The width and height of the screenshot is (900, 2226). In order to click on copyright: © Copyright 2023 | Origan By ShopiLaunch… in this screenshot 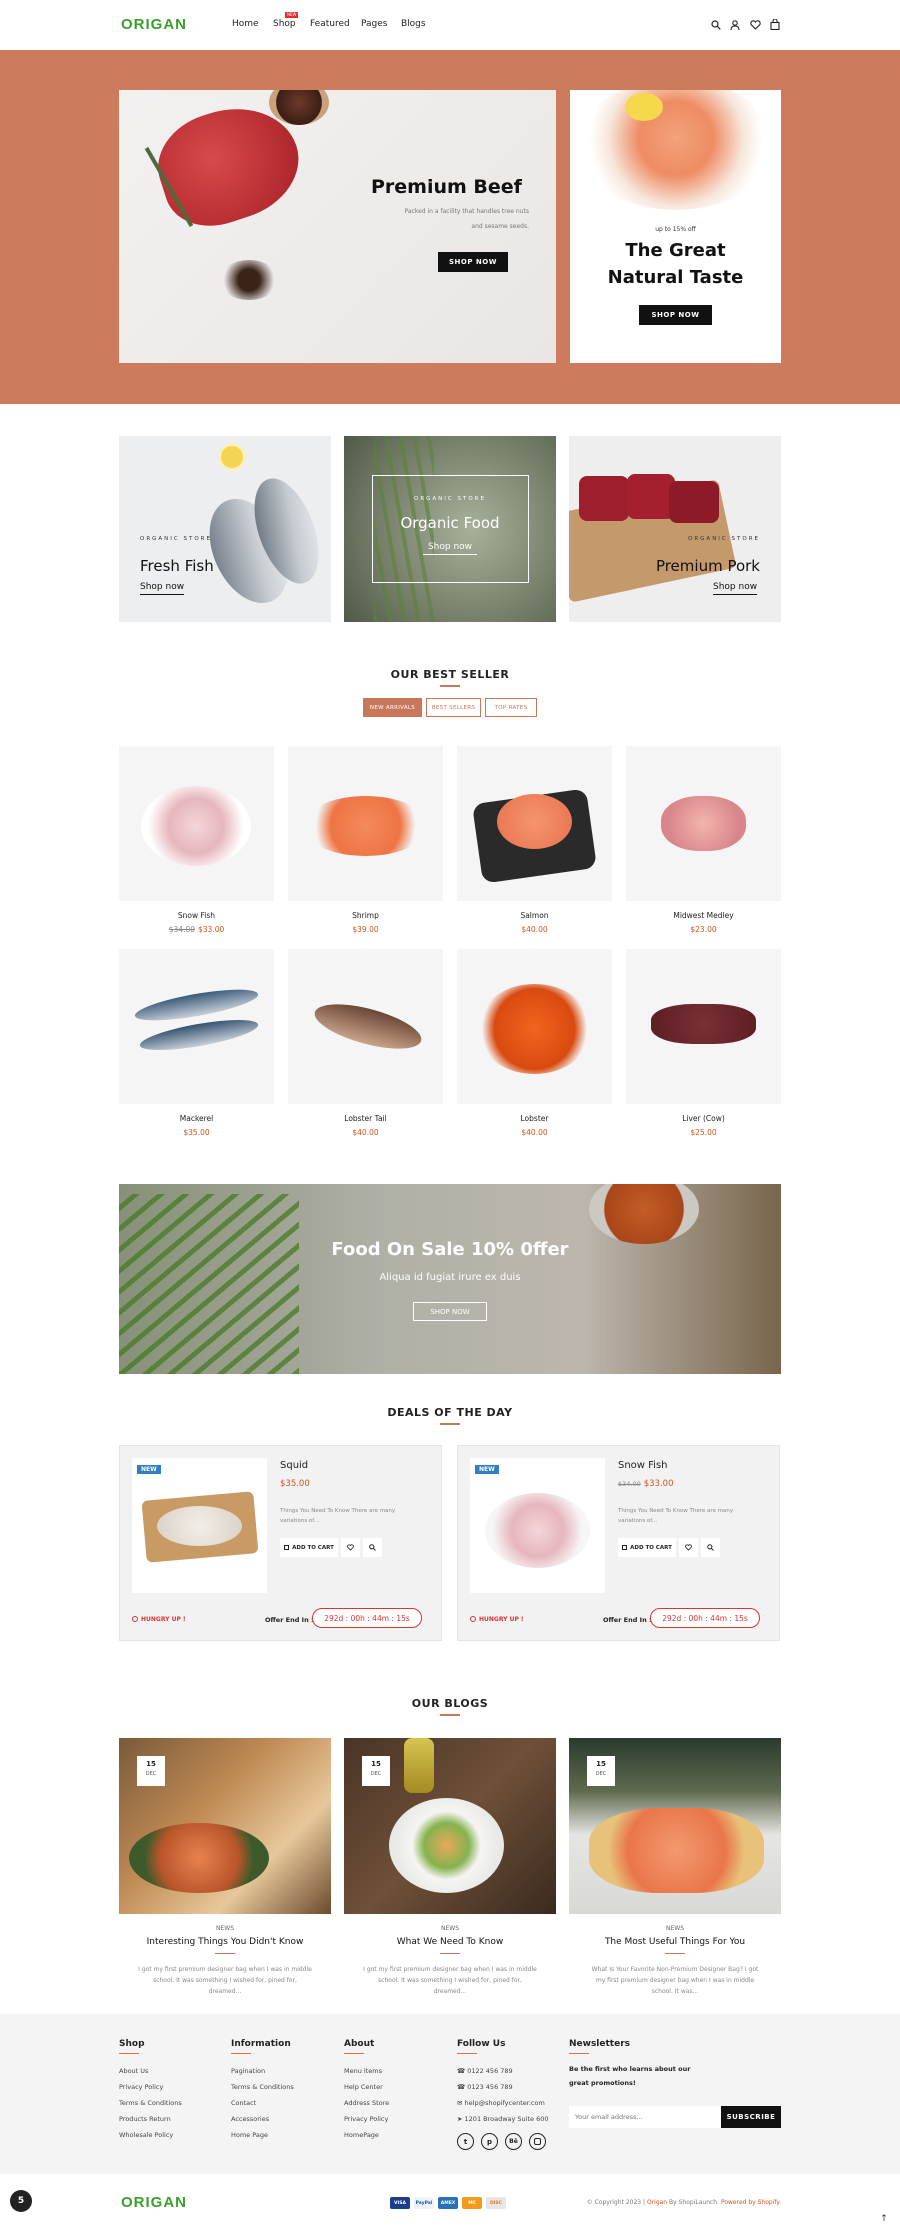, I will do `click(683, 2202)`.